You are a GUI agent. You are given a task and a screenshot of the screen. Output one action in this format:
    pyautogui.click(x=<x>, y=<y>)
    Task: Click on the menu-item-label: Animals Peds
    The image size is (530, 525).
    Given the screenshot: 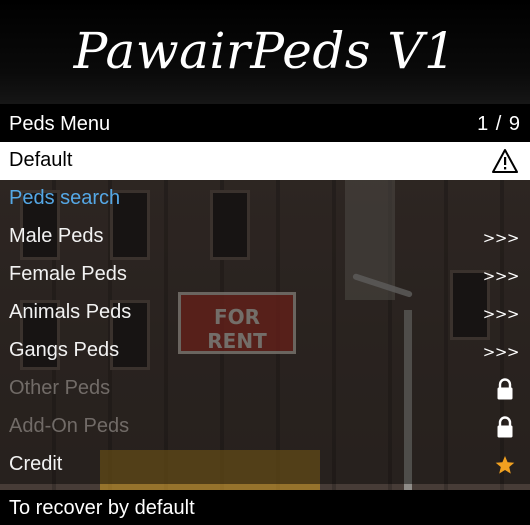 What is the action you would take?
    pyautogui.click(x=70, y=312)
    